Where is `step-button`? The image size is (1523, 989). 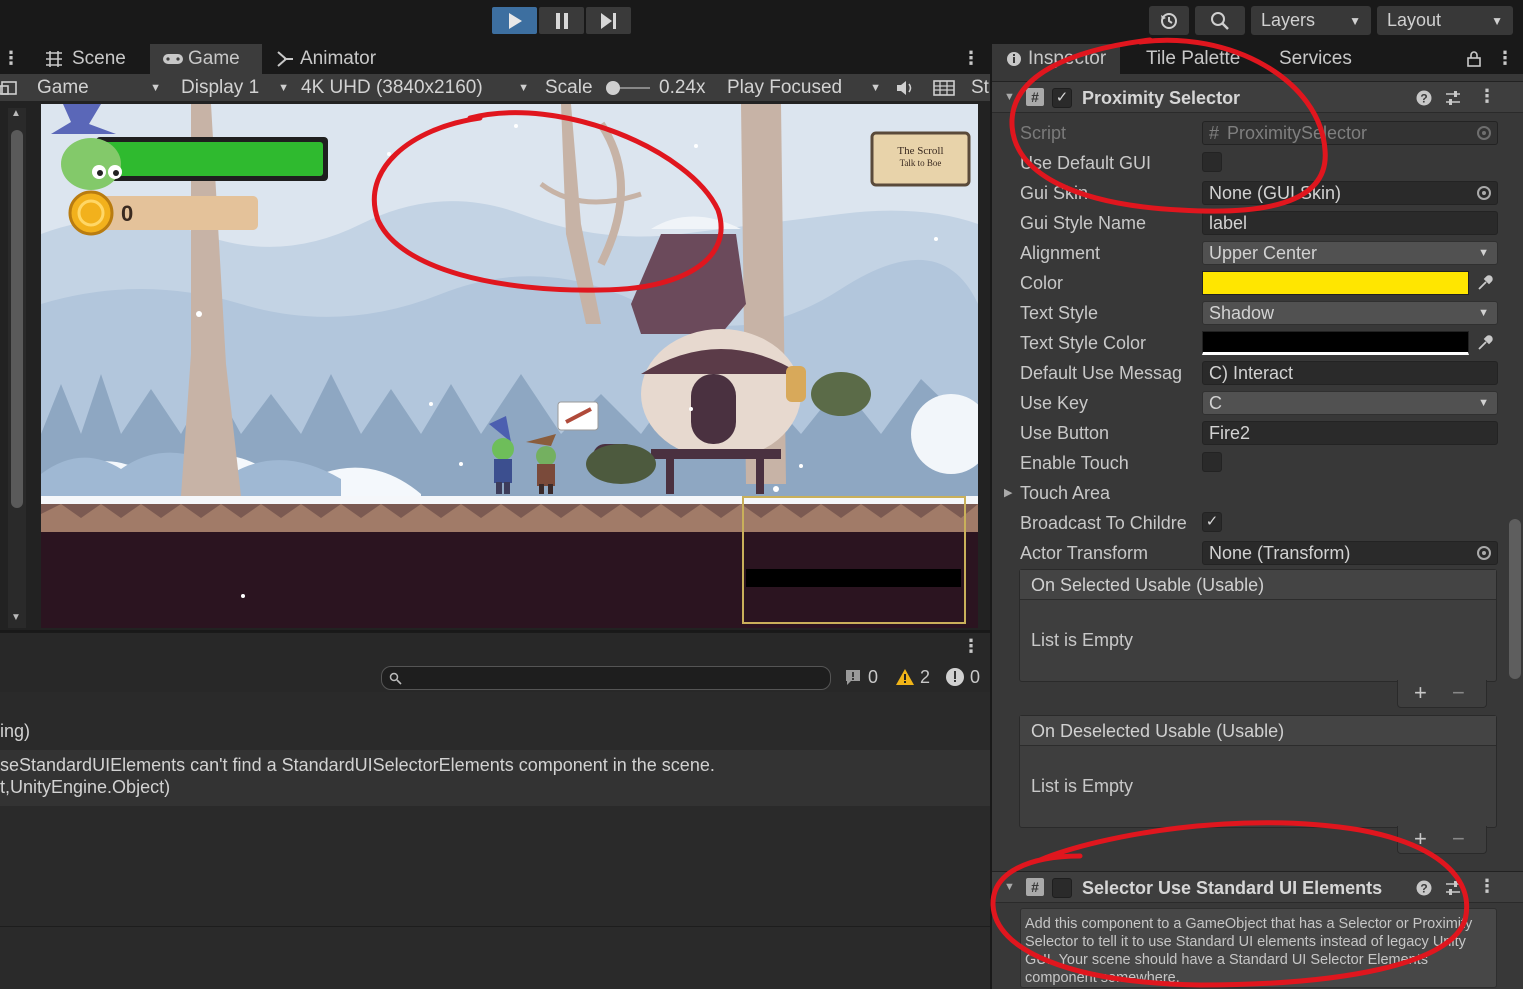 step-button is located at coordinates (608, 20).